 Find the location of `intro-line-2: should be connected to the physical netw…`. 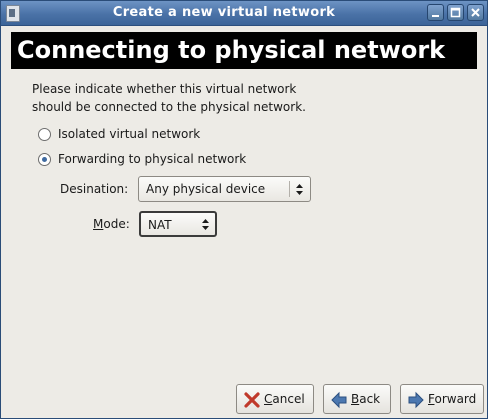

intro-line-2: should be connected to the physical netw… is located at coordinates (169, 107).